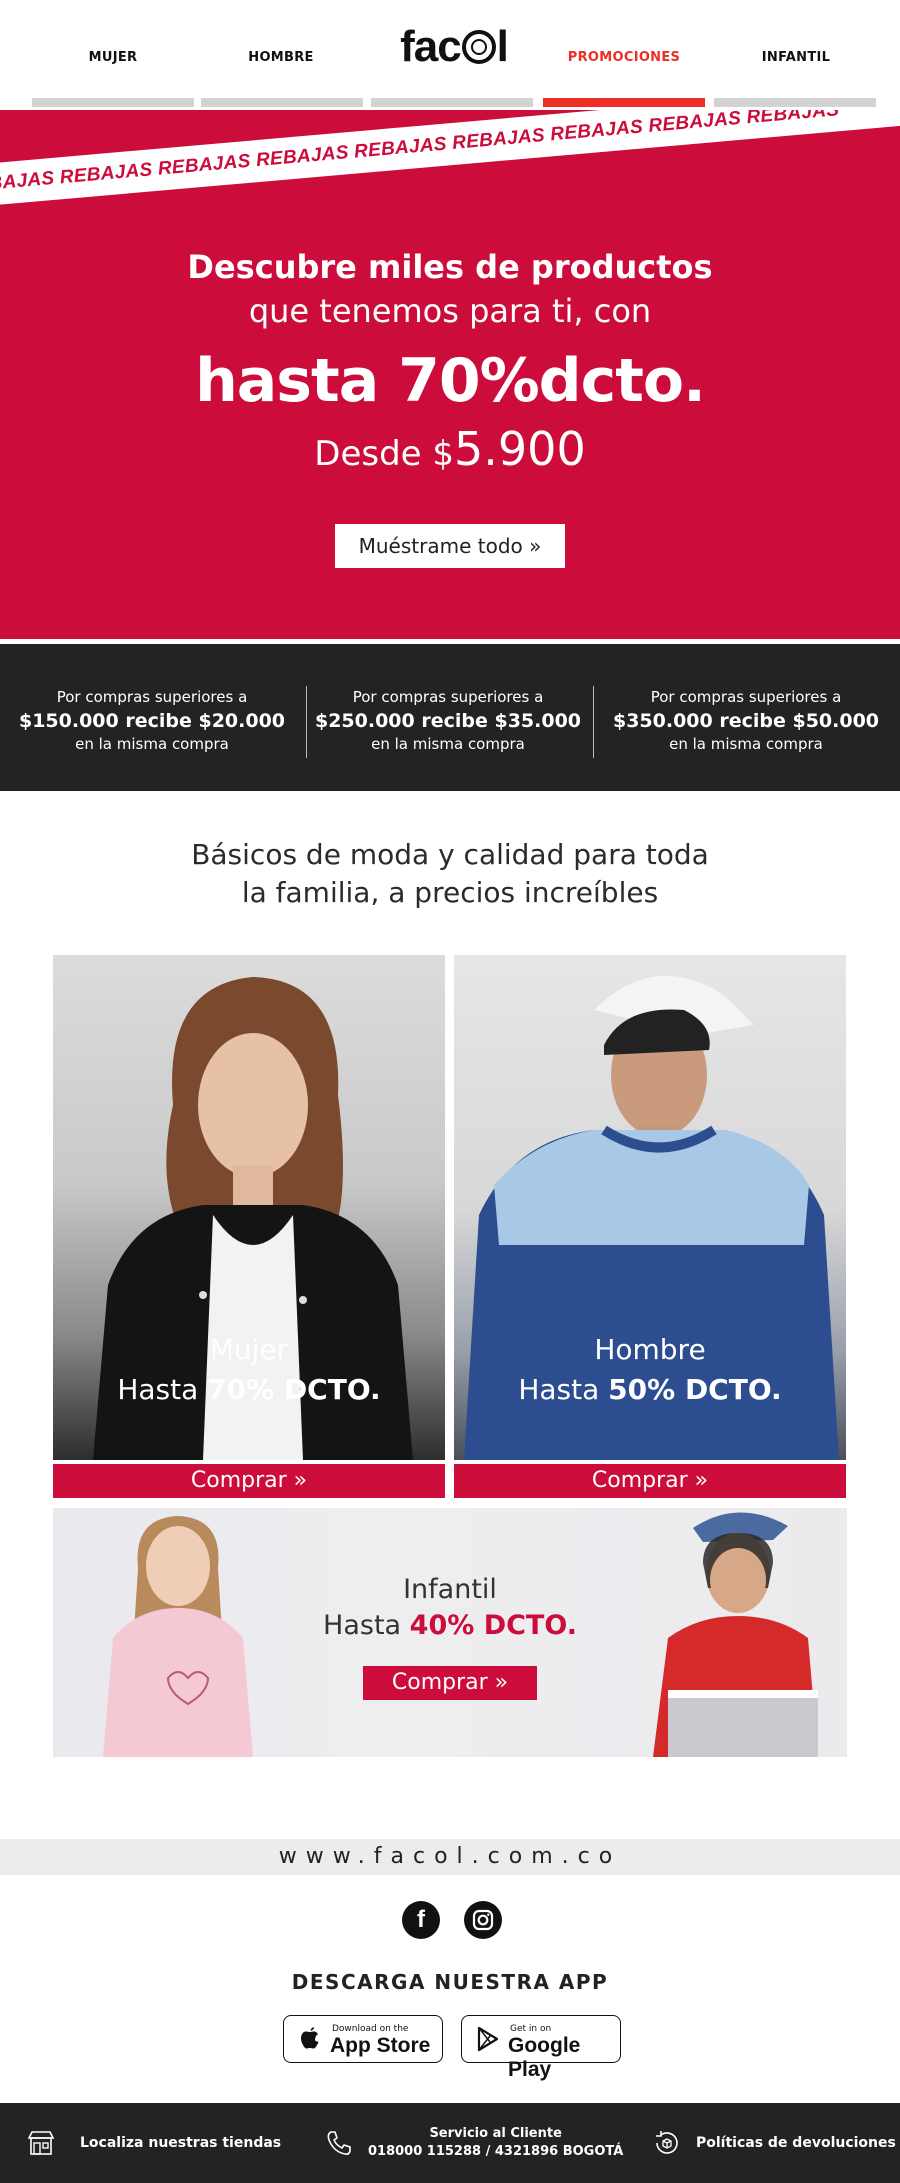 This screenshot has width=900, height=2183. What do you see at coordinates (593, 722) in the screenshot?
I see `promo-divider` at bounding box center [593, 722].